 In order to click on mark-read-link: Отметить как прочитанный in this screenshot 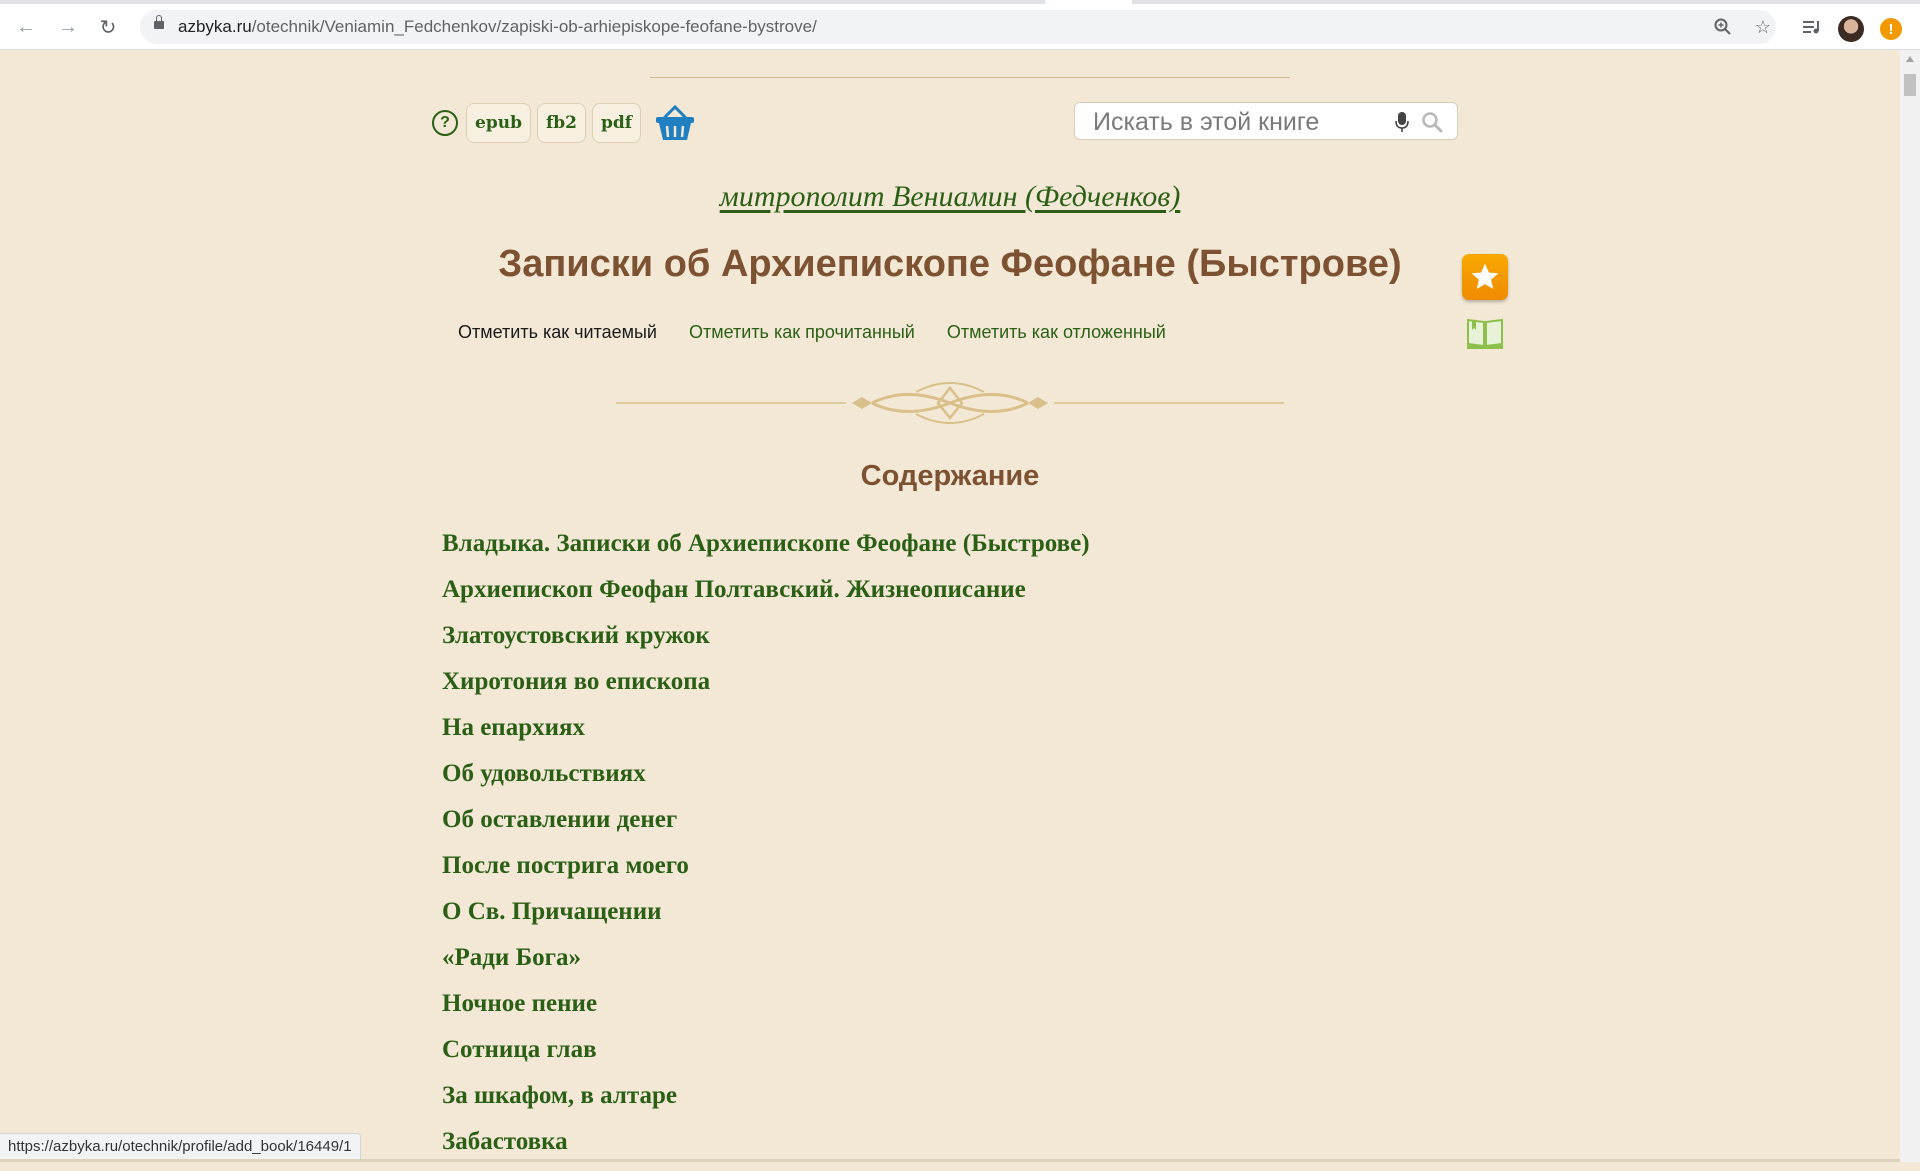, I will do `click(802, 332)`.